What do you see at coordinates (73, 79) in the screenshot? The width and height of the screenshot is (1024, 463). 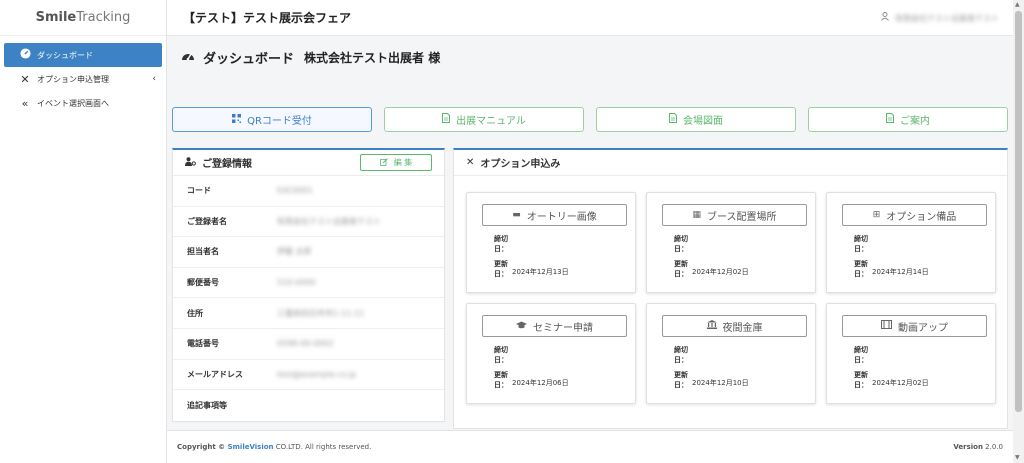 I see `sidebar-item-label: オプション申込管理` at bounding box center [73, 79].